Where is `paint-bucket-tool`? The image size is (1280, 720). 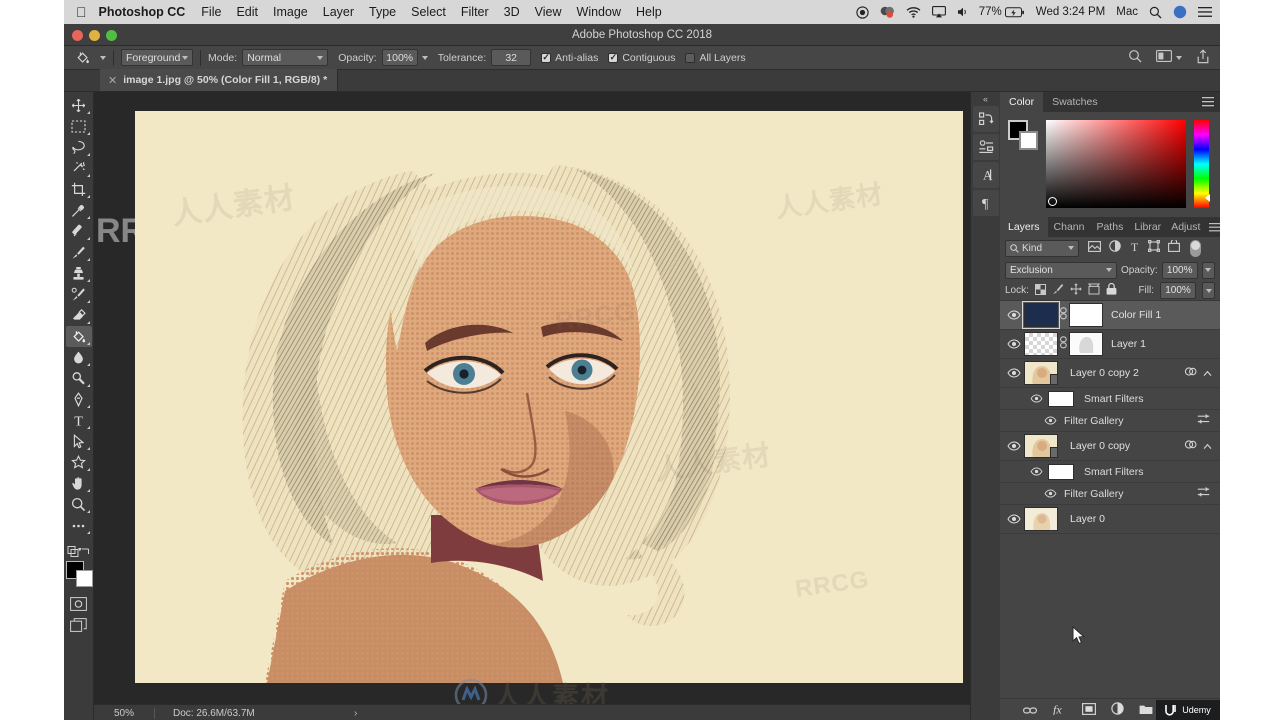 paint-bucket-tool is located at coordinates (78, 336).